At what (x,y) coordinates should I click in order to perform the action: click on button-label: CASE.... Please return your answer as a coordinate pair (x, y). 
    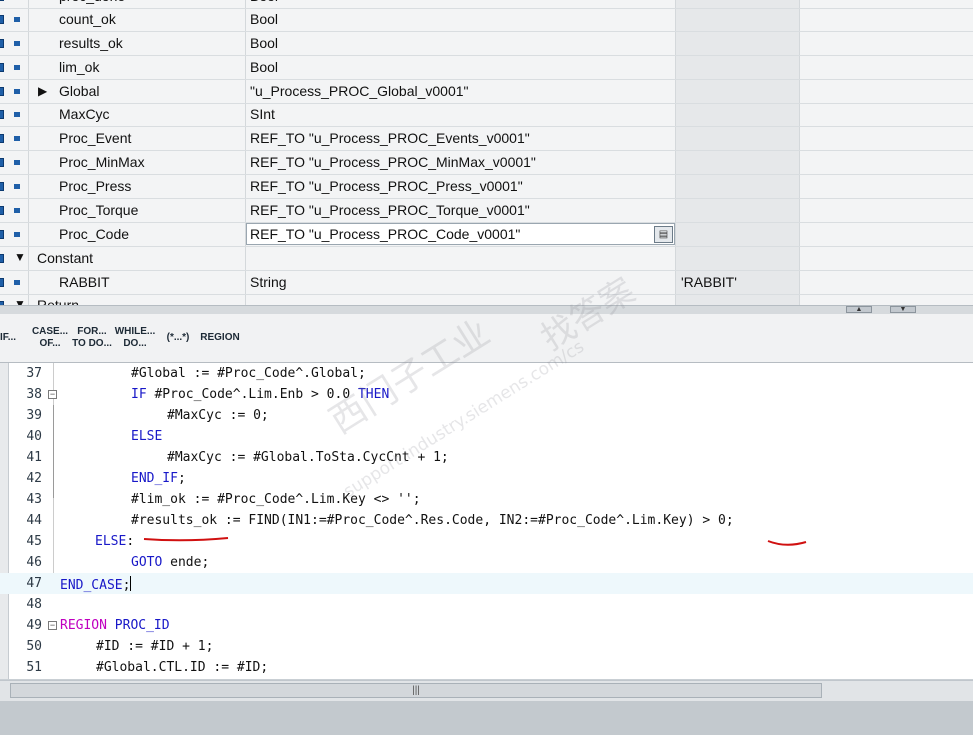
    Looking at the image, I should click on (50, 331).